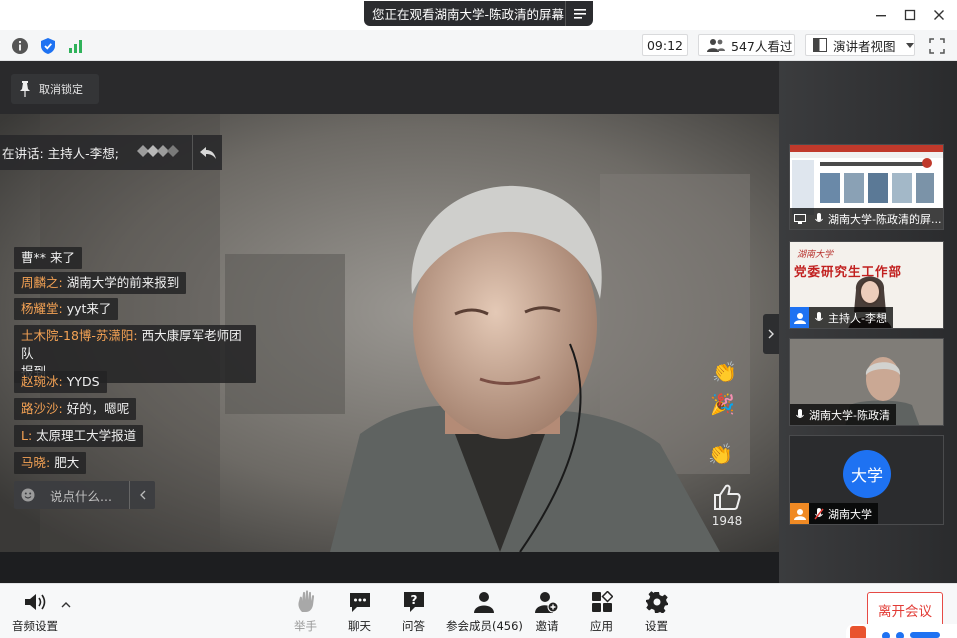 The image size is (957, 638). I want to click on view-mode-select: 演讲者视图, so click(860, 45).